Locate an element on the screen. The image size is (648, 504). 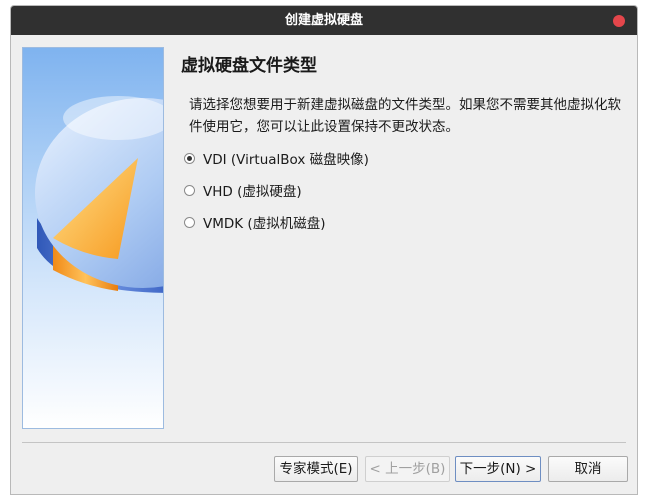
window-title: 创建虚拟硬盘 is located at coordinates (323, 20).